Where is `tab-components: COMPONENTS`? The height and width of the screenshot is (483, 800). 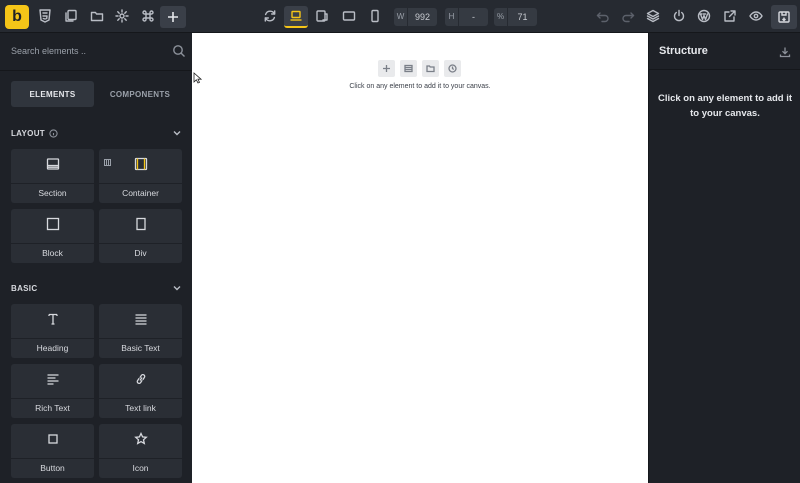
tab-components: COMPONENTS is located at coordinates (140, 94).